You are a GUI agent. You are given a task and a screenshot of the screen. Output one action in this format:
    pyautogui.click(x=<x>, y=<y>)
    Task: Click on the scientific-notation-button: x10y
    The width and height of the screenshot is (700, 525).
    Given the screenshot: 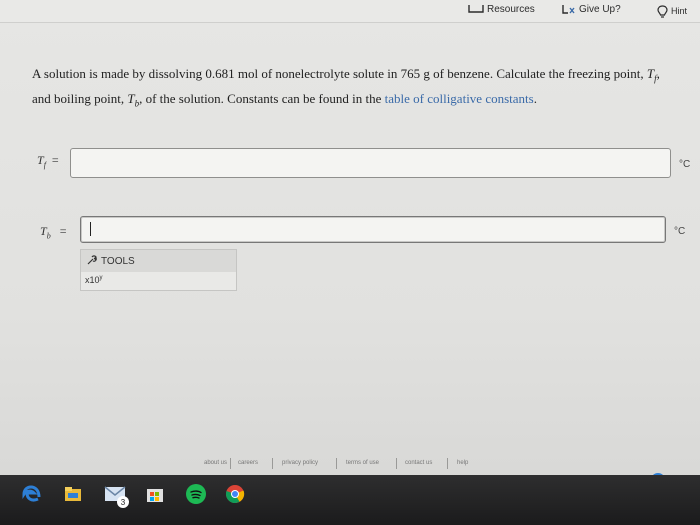 What is the action you would take?
    pyautogui.click(x=94, y=280)
    